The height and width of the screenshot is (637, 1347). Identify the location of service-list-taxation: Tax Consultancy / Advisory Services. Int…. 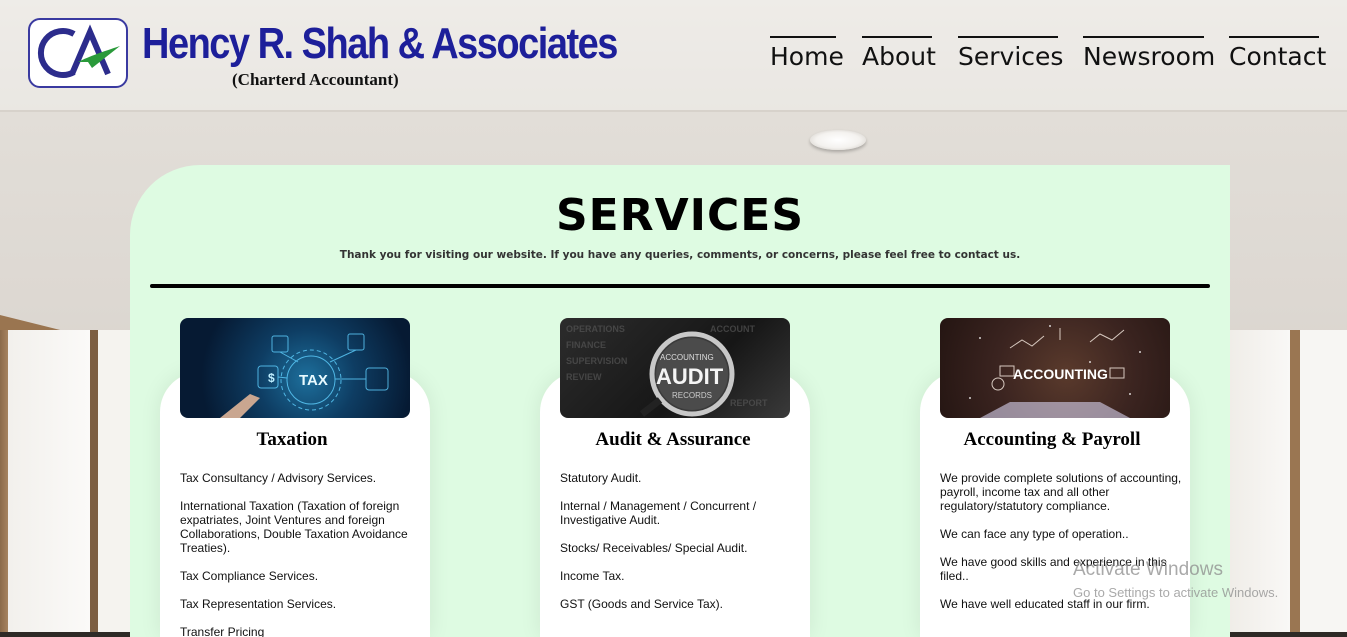
(305, 554).